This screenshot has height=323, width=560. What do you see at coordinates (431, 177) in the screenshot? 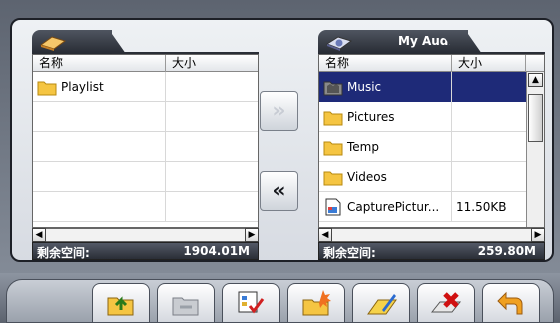
I see `list-item: Videos` at bounding box center [431, 177].